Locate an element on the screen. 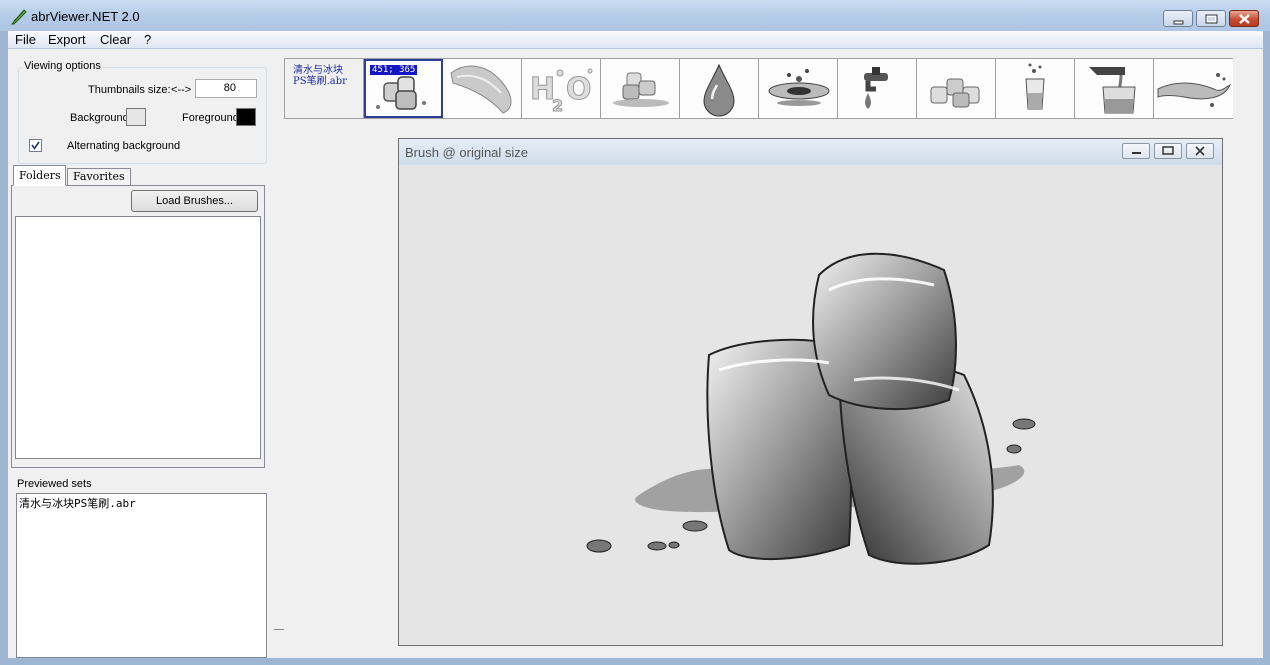 This screenshot has width=1270, height=665. menu-bar: File Export Clear ? is located at coordinates (635, 40).